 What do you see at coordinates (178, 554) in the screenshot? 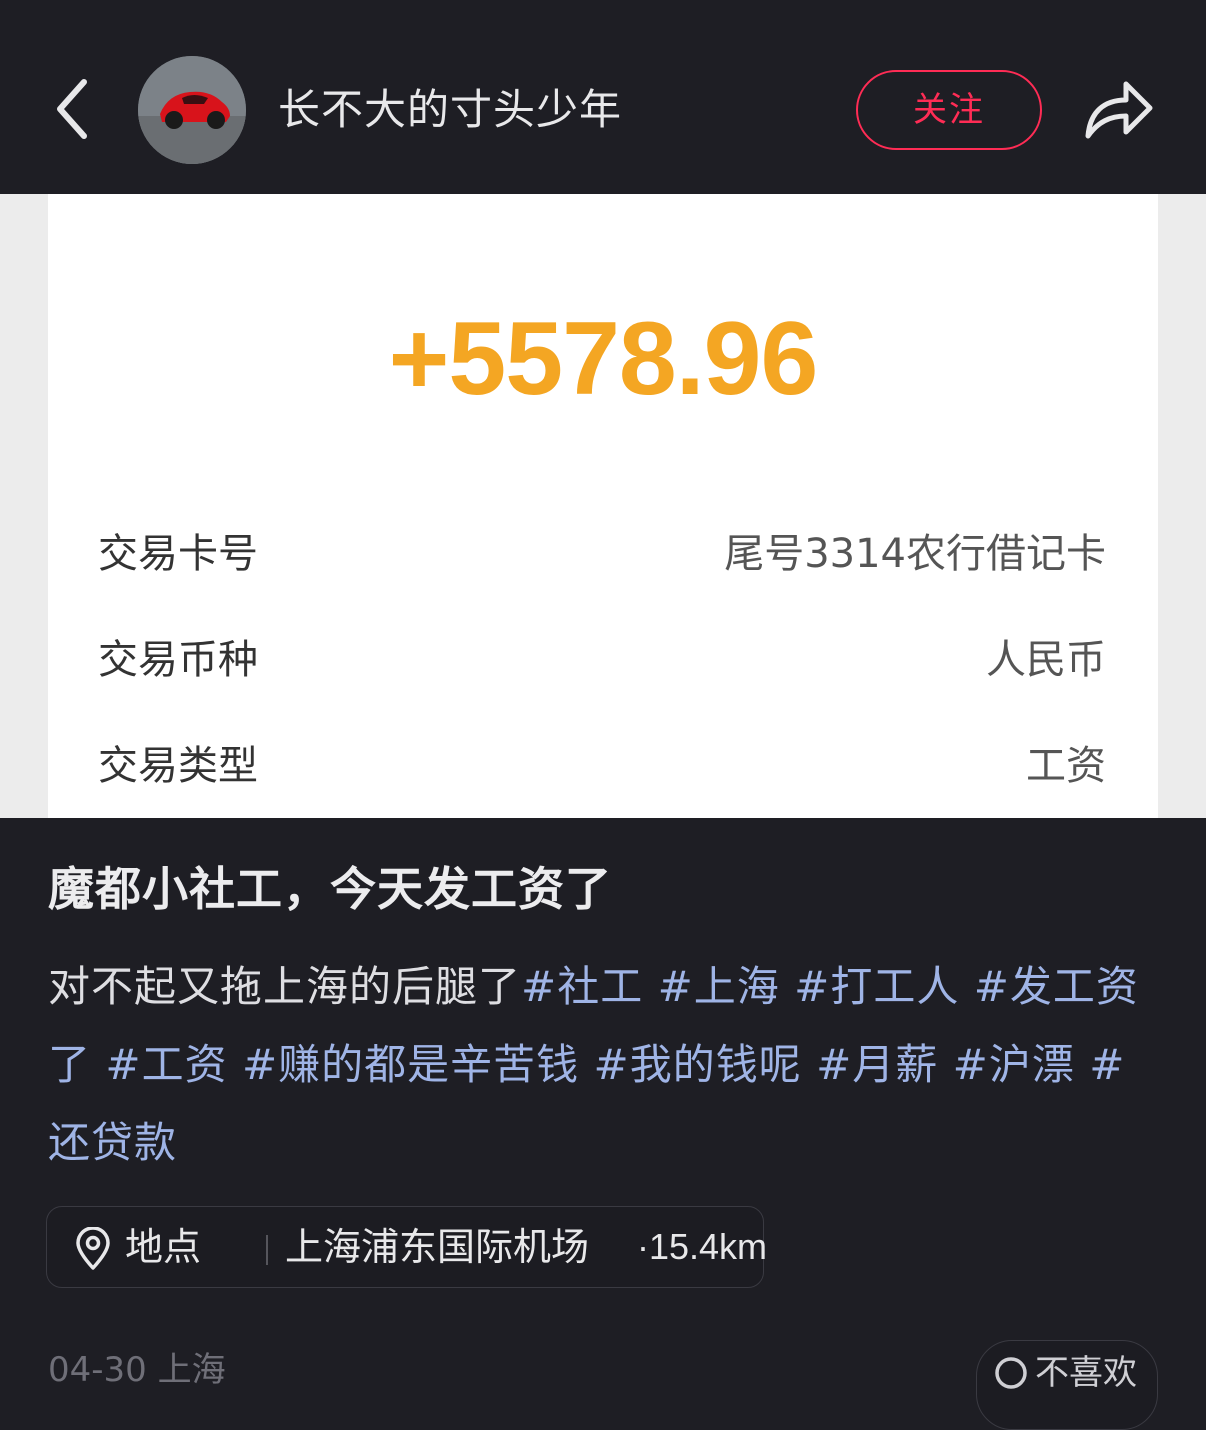
I see `row-label: 交易卡号` at bounding box center [178, 554].